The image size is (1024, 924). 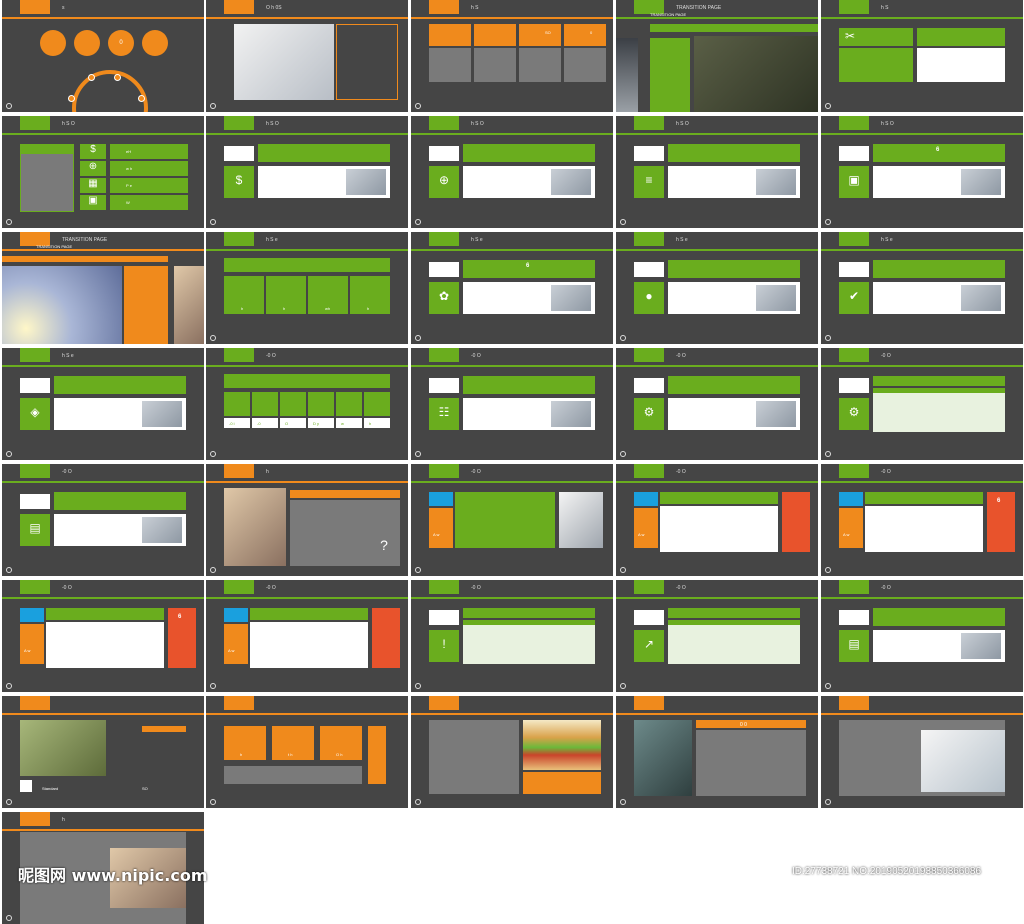 What do you see at coordinates (717, 288) in the screenshot?
I see `slide-thumbnail: h S e ●` at bounding box center [717, 288].